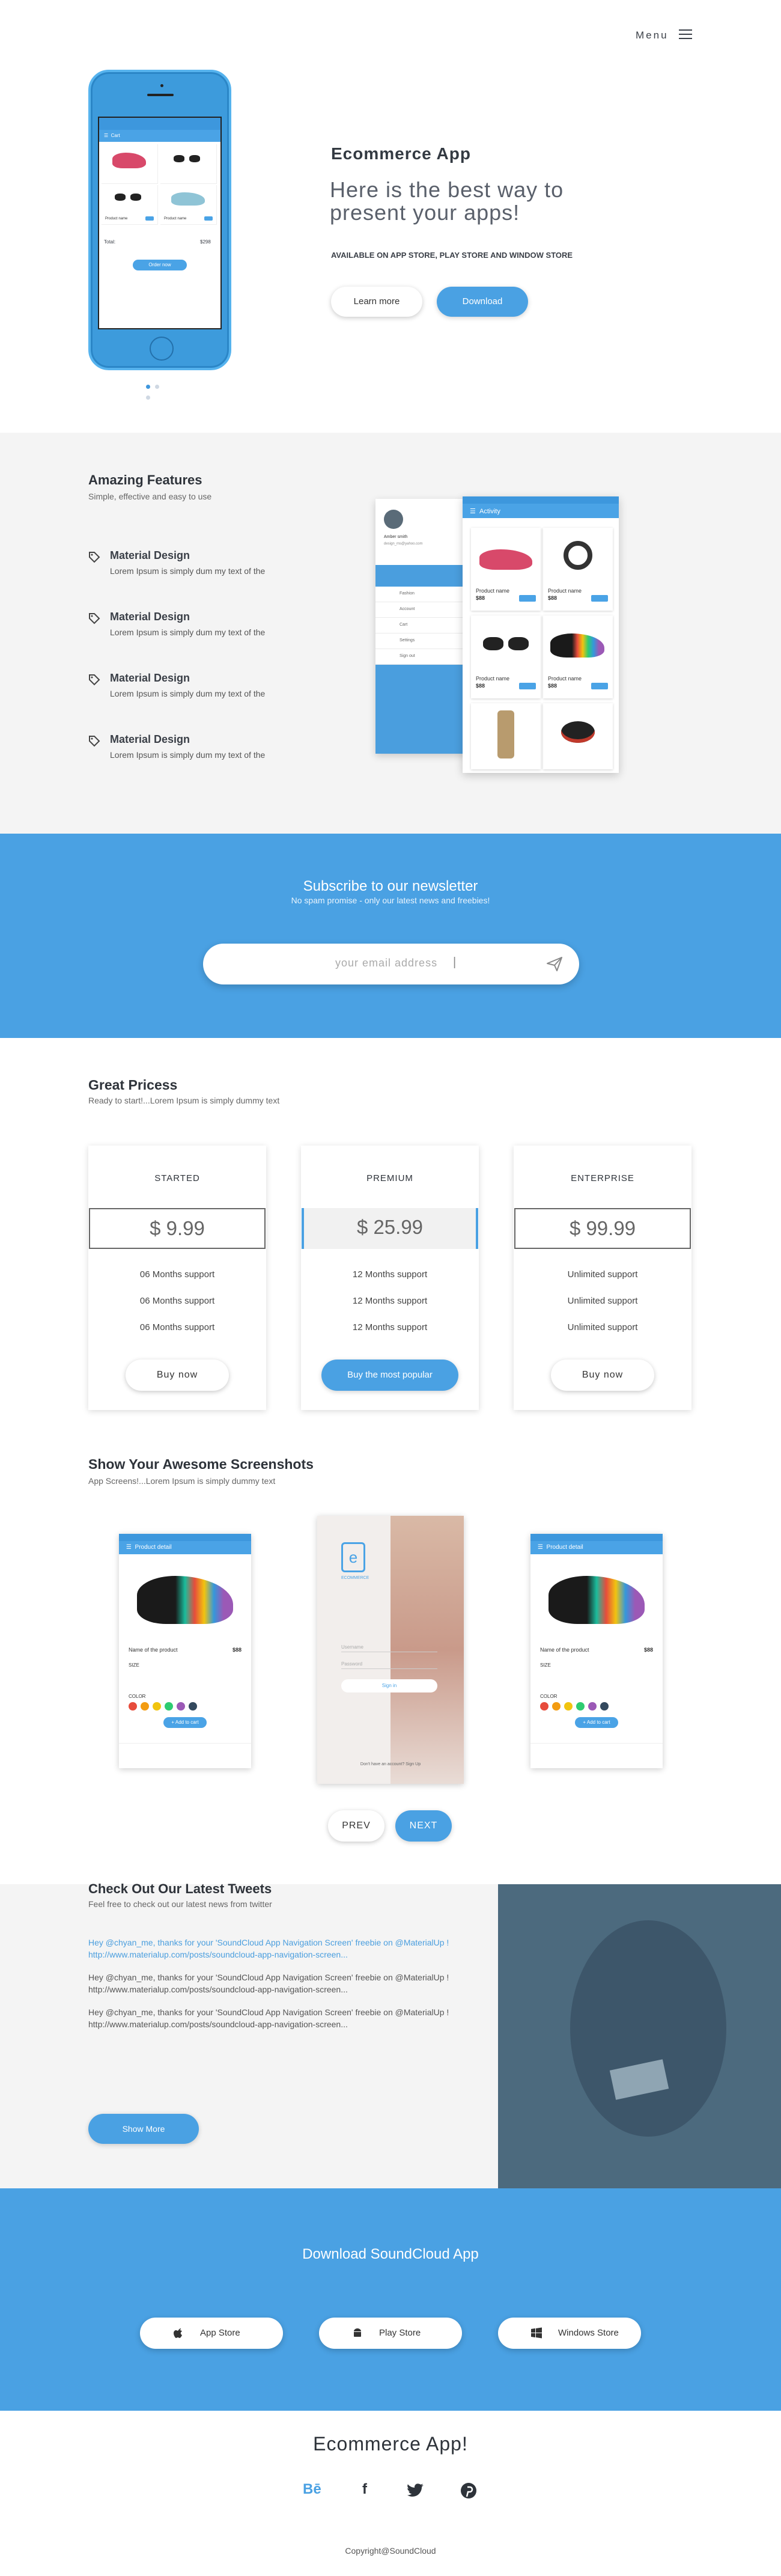 This screenshot has width=781, height=2576. What do you see at coordinates (422, 641) in the screenshot?
I see `drawer-item: Settings` at bounding box center [422, 641].